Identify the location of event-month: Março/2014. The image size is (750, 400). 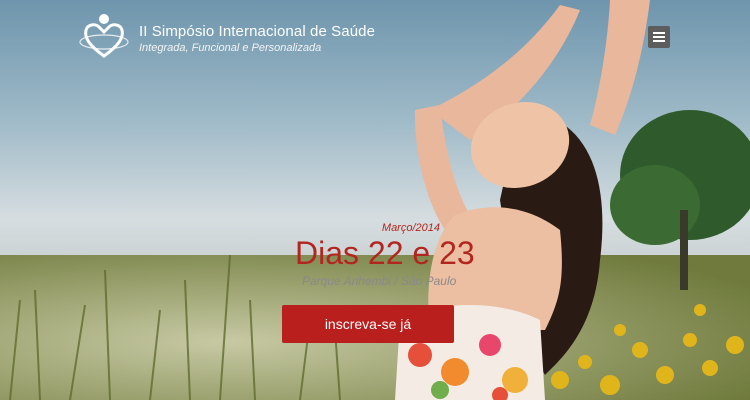
(410, 228).